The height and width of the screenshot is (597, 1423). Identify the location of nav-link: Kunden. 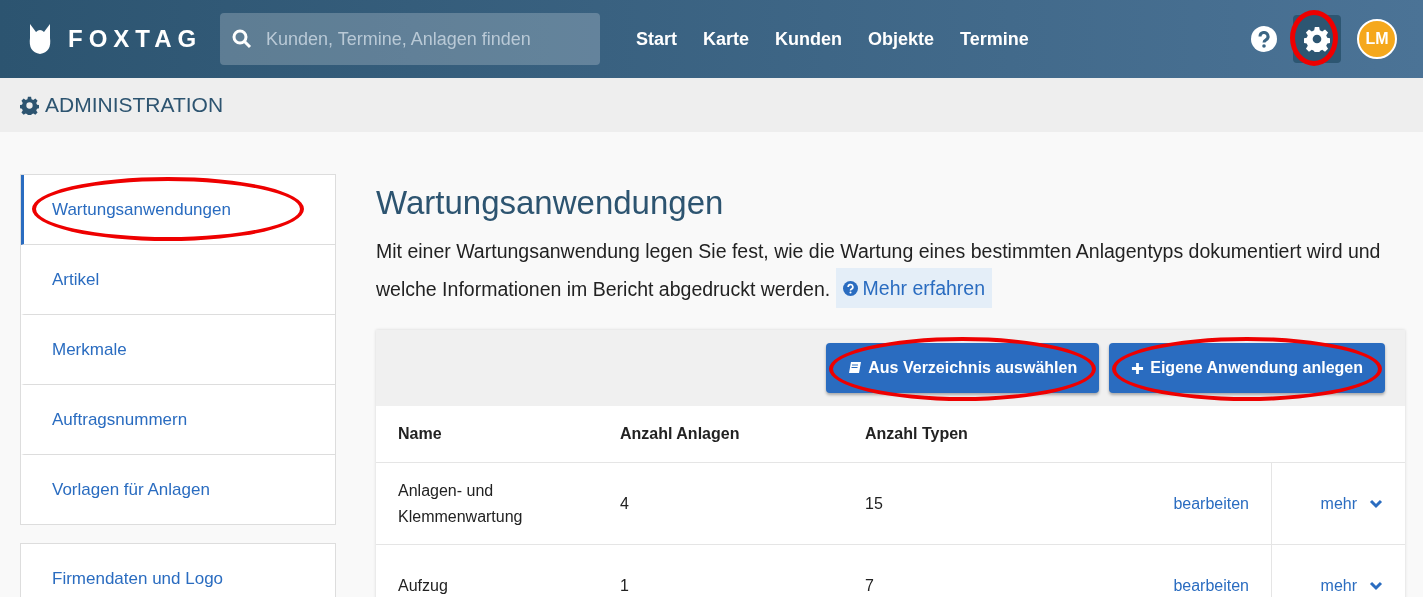
(809, 39).